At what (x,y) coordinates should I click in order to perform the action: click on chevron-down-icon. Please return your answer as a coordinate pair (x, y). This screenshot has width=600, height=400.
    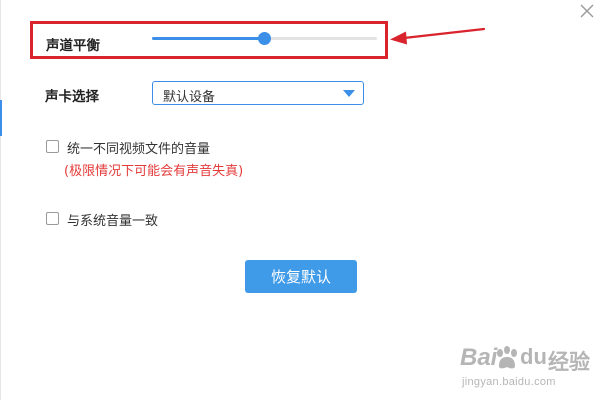
    Looking at the image, I should click on (349, 93).